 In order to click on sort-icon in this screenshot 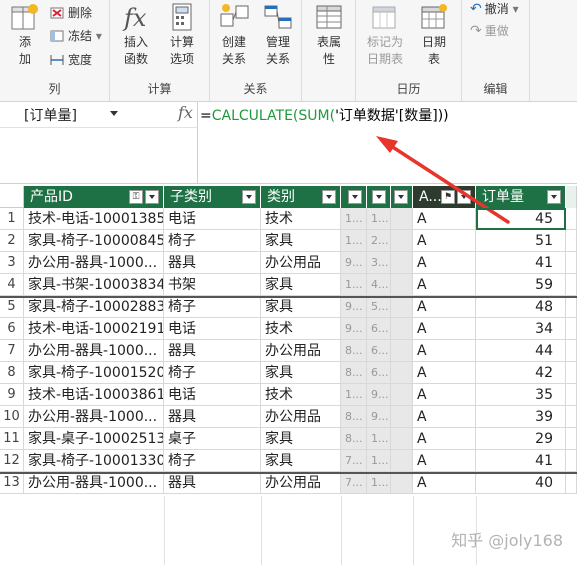, I will do `click(355, 197)`.